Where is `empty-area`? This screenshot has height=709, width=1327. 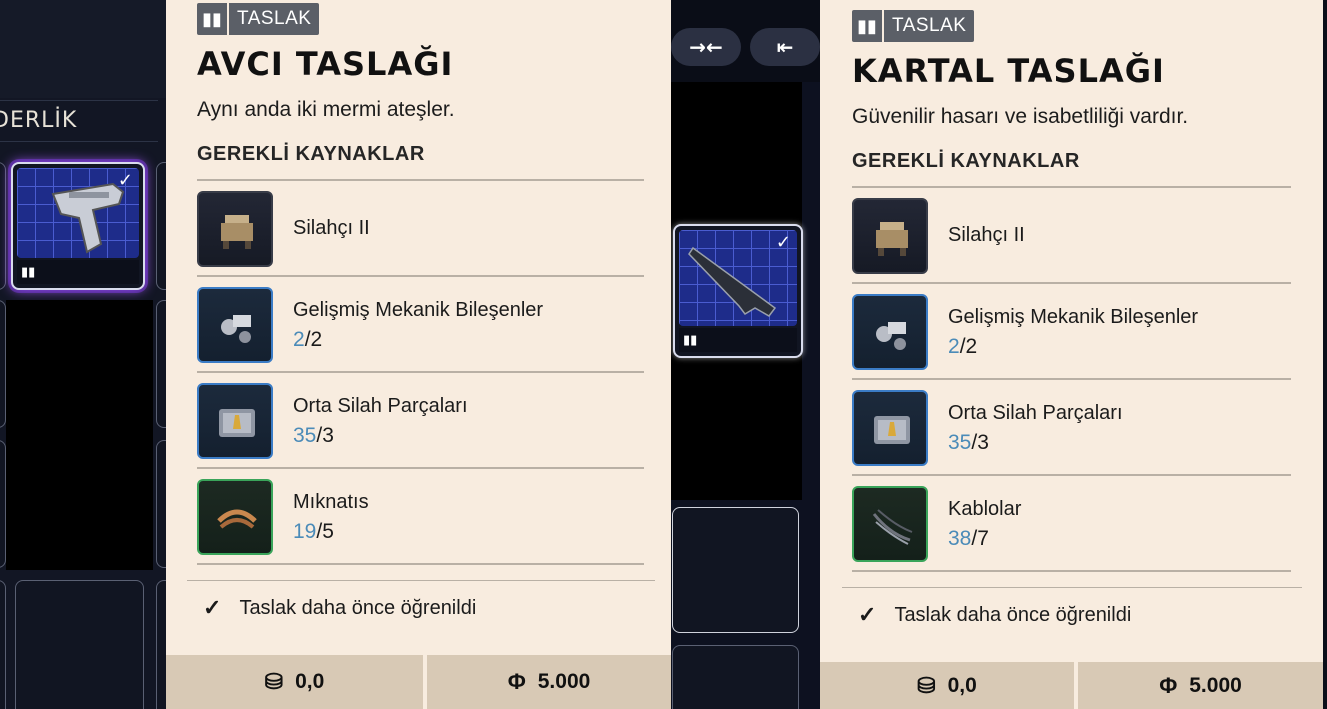 empty-area is located at coordinates (79, 435).